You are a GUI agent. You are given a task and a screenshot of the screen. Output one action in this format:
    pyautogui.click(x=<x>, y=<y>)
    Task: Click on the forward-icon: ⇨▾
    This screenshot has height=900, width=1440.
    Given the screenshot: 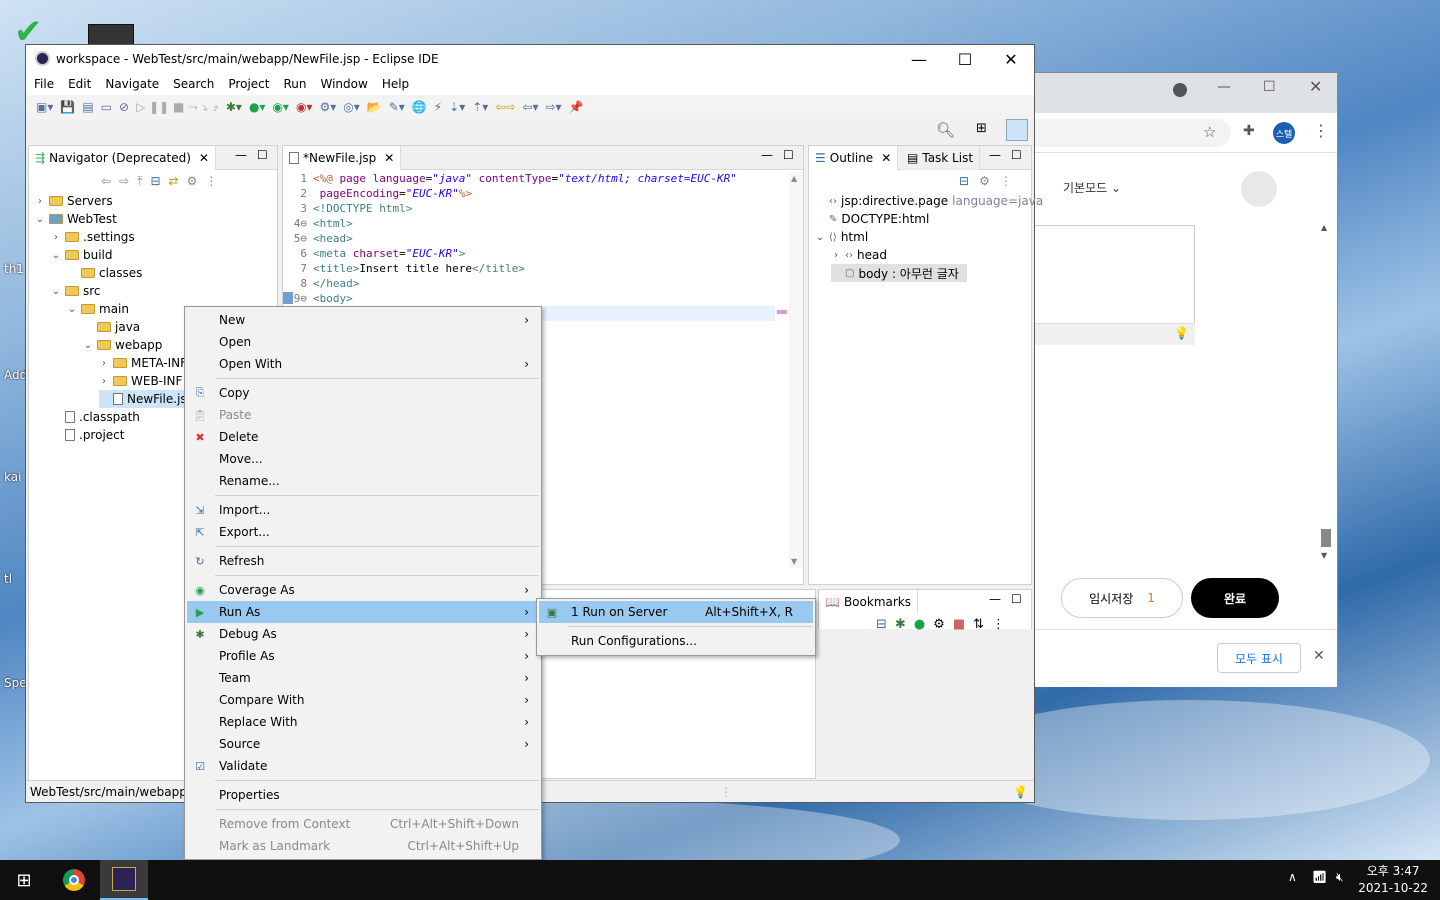 What is the action you would take?
    pyautogui.click(x=554, y=107)
    